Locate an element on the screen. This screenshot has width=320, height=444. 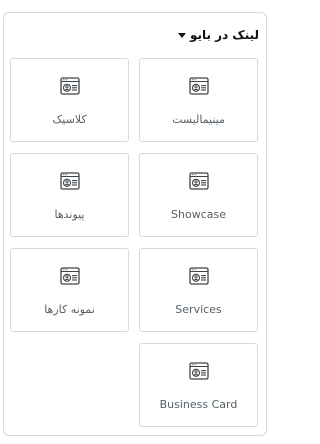
tile-label: Business Card is located at coordinates (198, 404).